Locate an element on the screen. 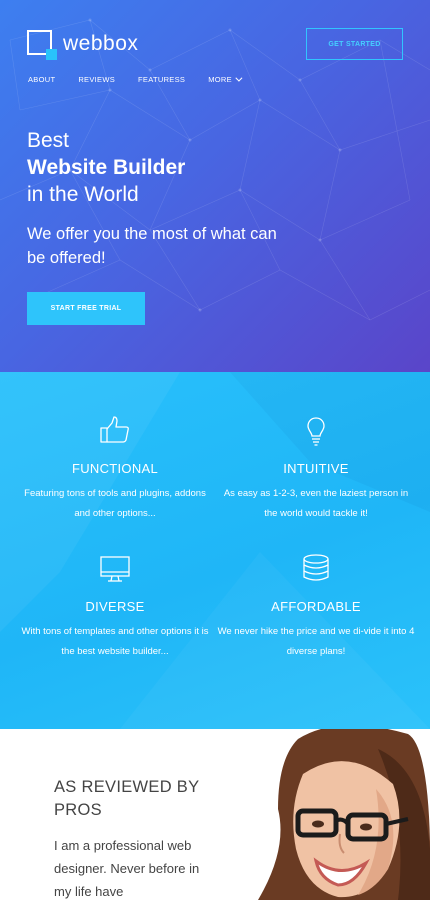  feature-title: FUNCTIONAL is located at coordinates (115, 468).